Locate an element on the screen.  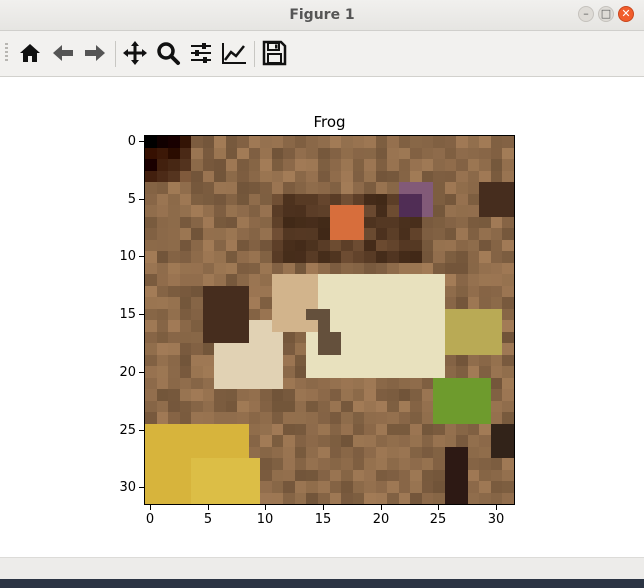
y-tick is located at coordinates (141, 199).